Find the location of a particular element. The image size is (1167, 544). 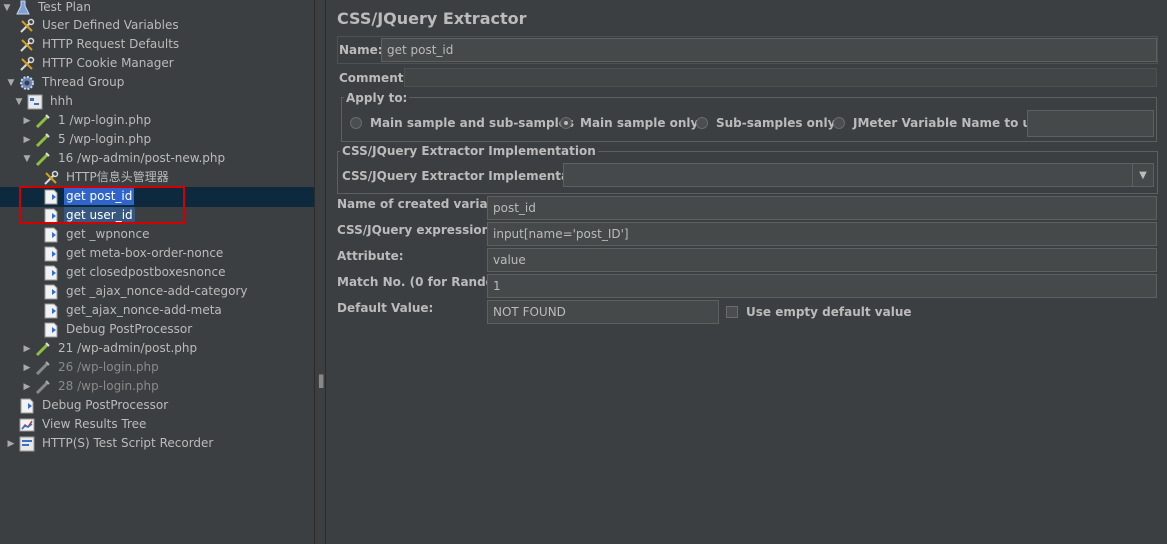

tree-node-get-post-id: get post_id is located at coordinates (88, 196).